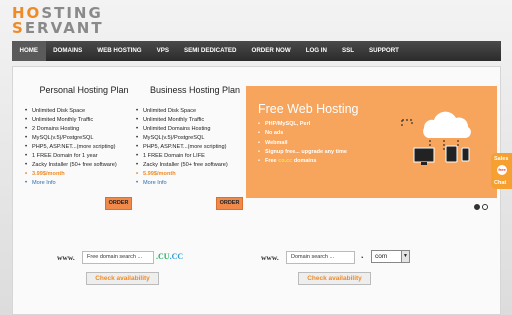 This screenshot has height=315, width=512. Describe the element at coordinates (210, 51) in the screenshot. I see `nav-semi-dedicated: SEMI DEDICATED` at that location.